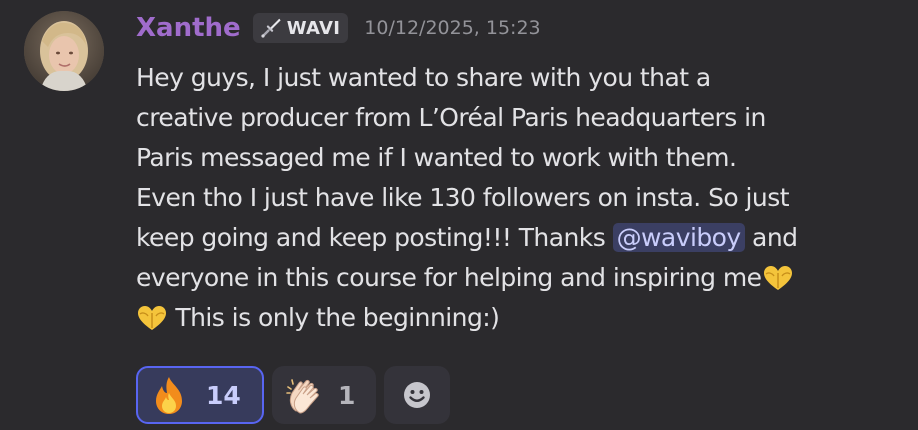 The image size is (918, 430). What do you see at coordinates (223, 395) in the screenshot?
I see `reaction-count: 14` at bounding box center [223, 395].